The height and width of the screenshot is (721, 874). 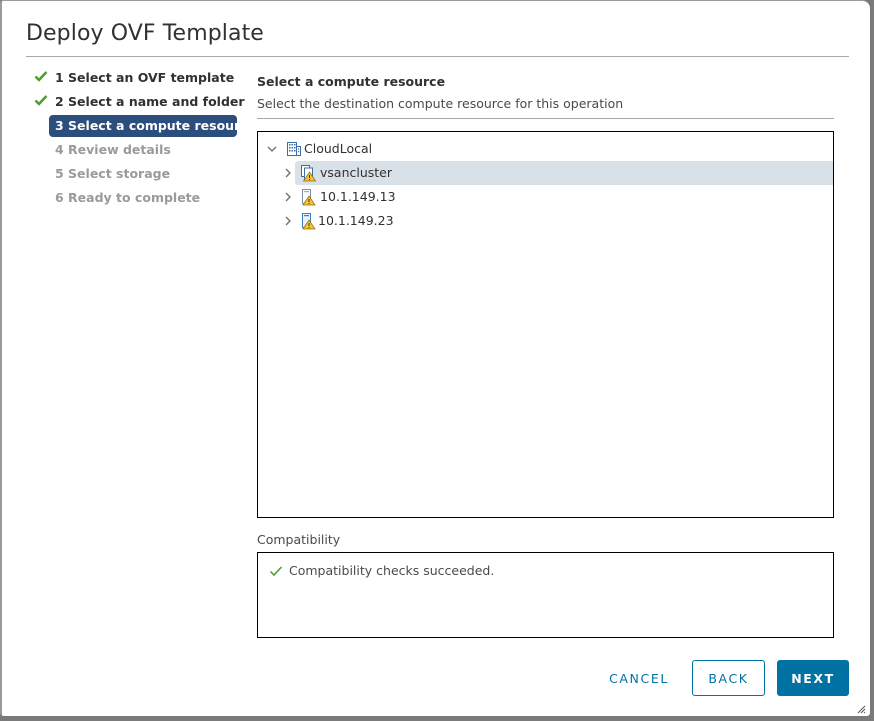 I want to click on step-3: 3 Select a compute resource, so click(x=152, y=126).